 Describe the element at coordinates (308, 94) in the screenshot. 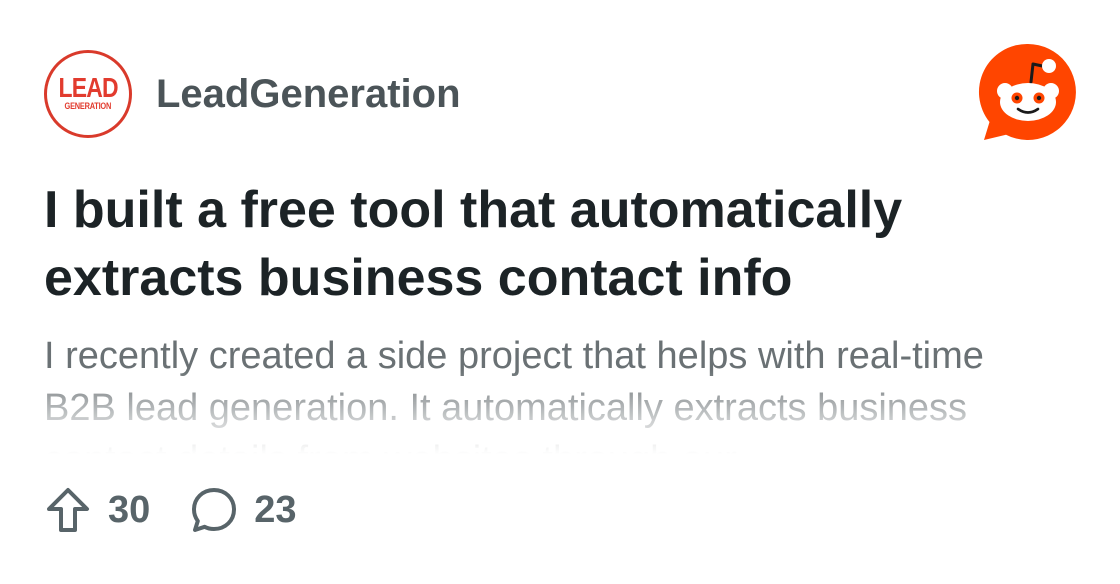

I see `subreddit-name: LeadGeneration` at that location.